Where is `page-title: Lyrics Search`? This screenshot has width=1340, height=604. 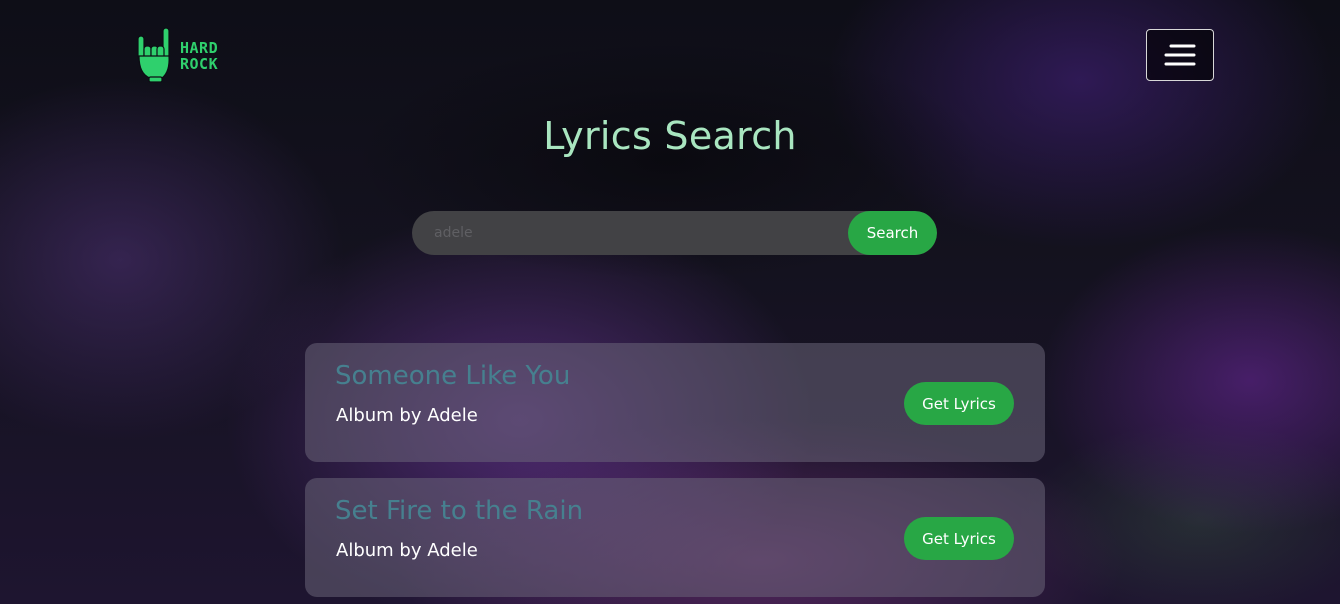 page-title: Lyrics Search is located at coordinates (670, 136).